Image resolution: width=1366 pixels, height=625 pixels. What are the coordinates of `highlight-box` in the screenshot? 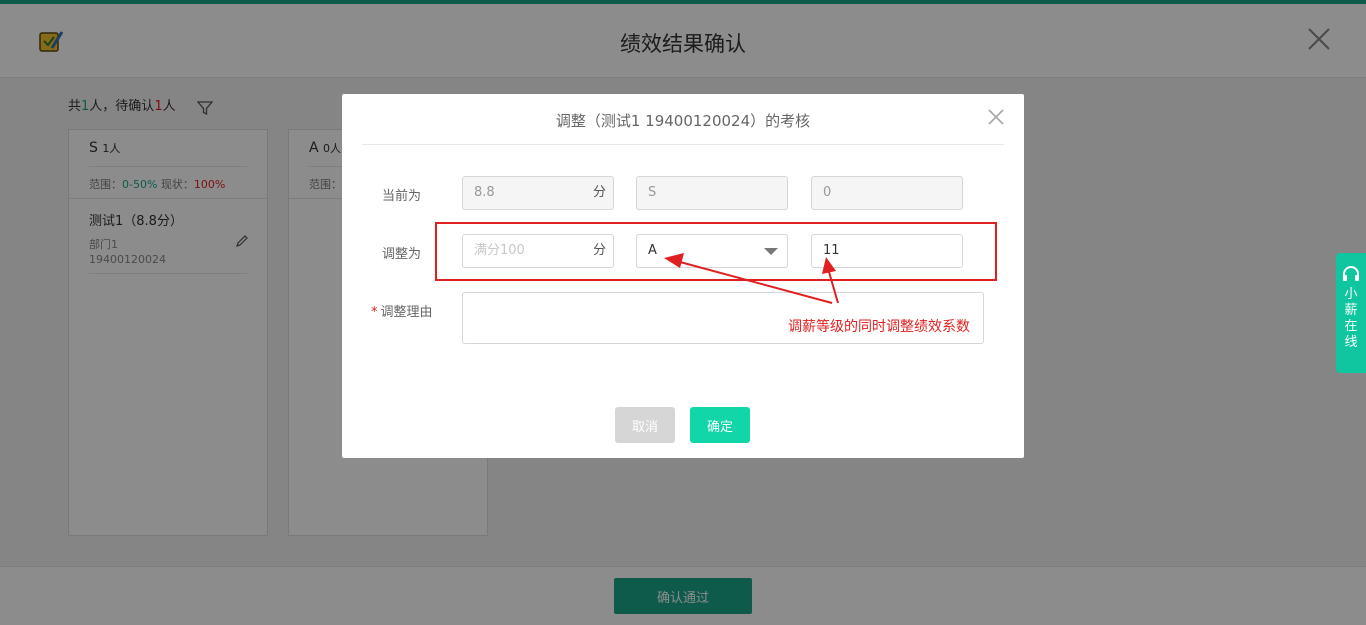 It's located at (716, 251).